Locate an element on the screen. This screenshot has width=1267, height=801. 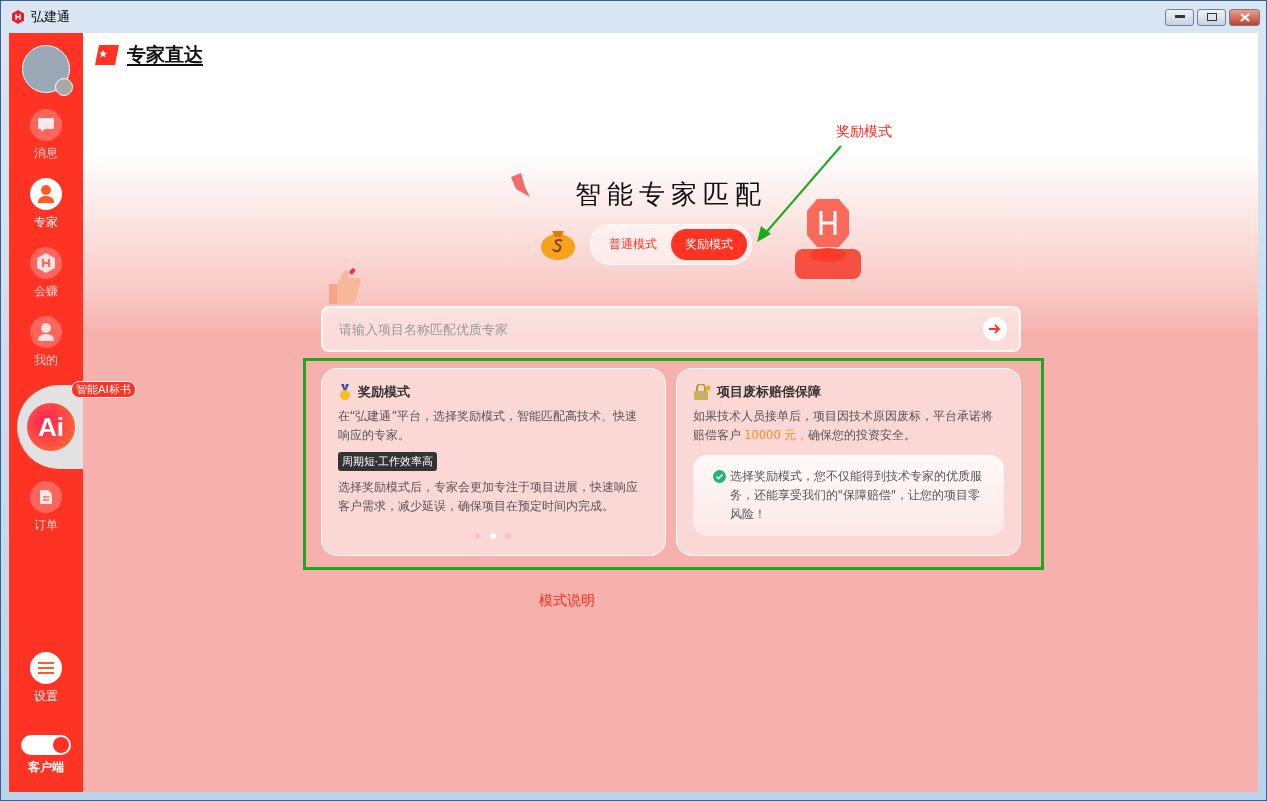
close-button is located at coordinates (1244, 17).